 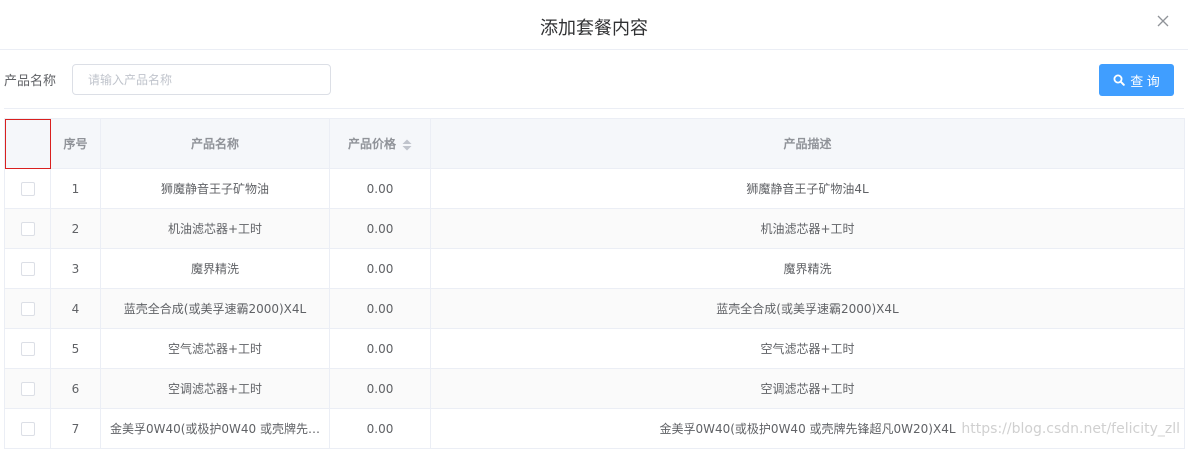 What do you see at coordinates (215, 308) in the screenshot?
I see `row-product-name: 蓝壳全合成(或美孚速霸2000)X4L` at bounding box center [215, 308].